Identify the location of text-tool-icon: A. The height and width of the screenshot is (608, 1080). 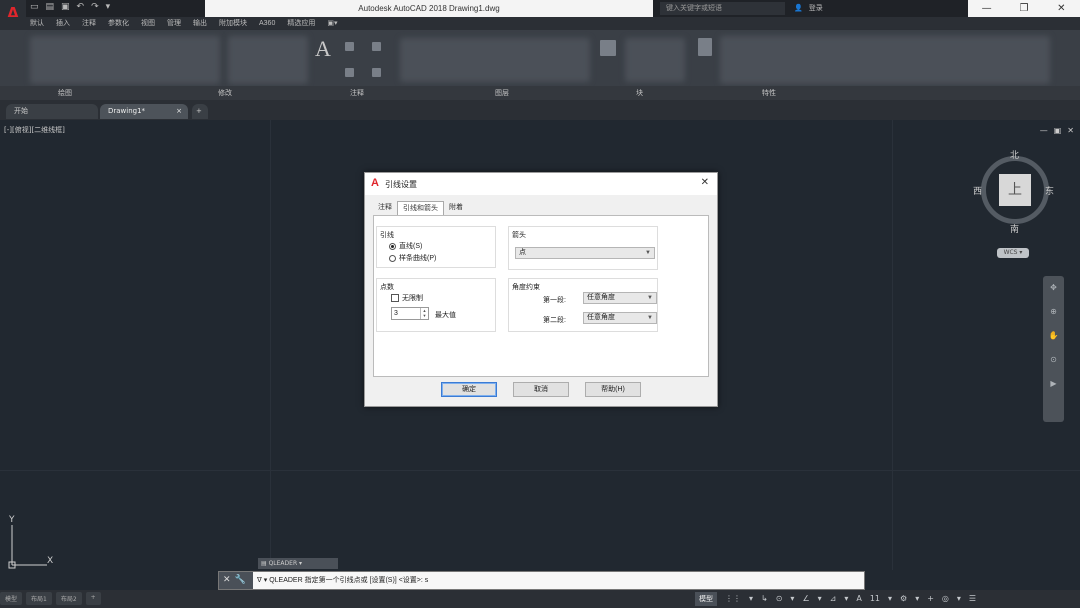
(323, 49).